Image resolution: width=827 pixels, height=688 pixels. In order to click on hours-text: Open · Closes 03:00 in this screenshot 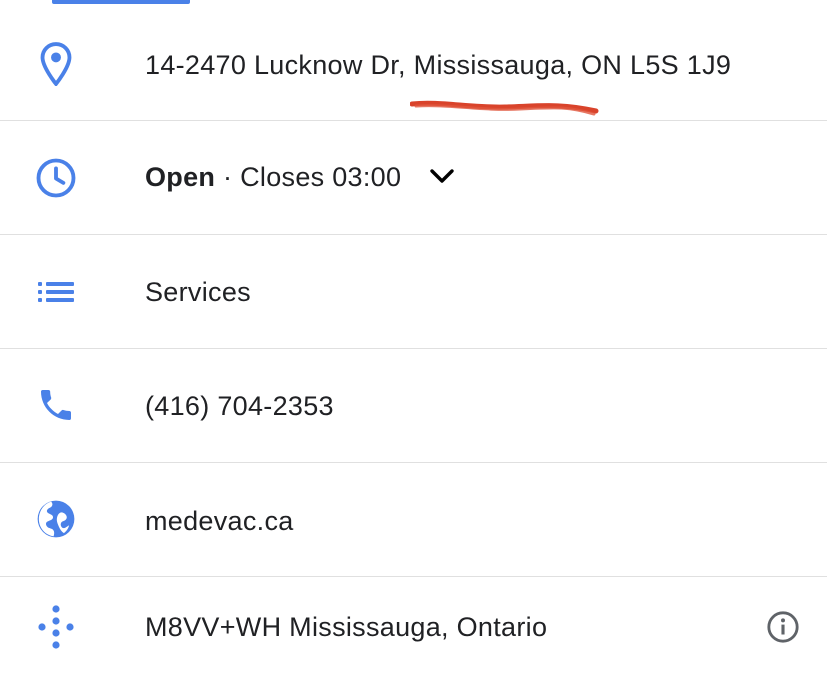, I will do `click(300, 178)`.